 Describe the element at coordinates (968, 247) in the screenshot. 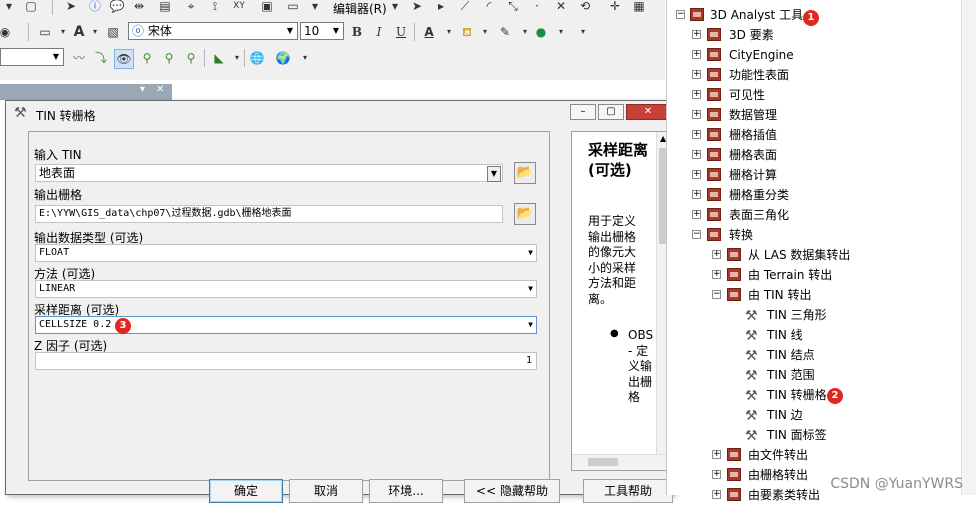

I see `tree-scrollbar` at that location.